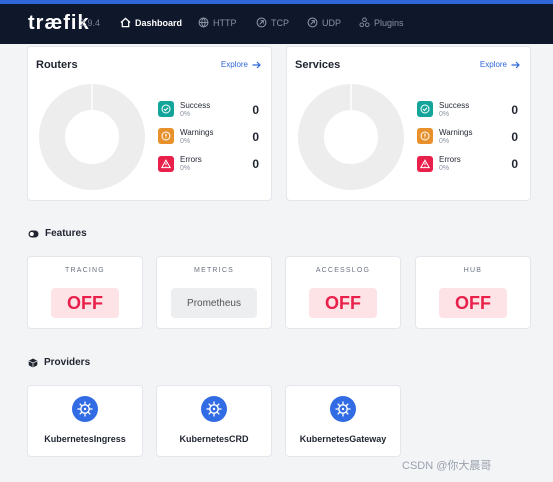 Image resolution: width=553 pixels, height=482 pixels. Describe the element at coordinates (203, 22) in the screenshot. I see `globe-icon` at that location.